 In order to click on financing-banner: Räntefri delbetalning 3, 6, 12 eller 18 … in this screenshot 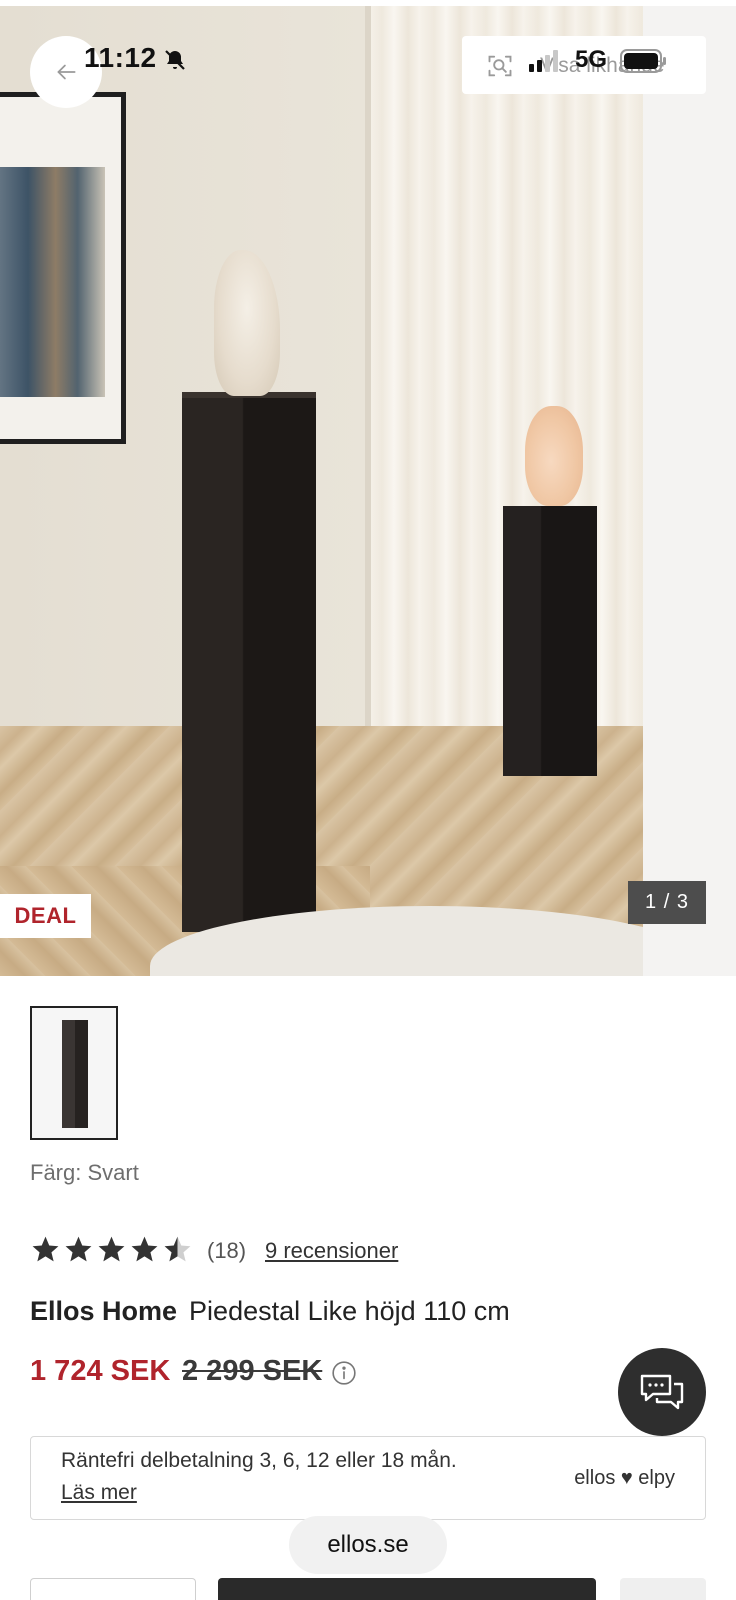, I will do `click(368, 1478)`.